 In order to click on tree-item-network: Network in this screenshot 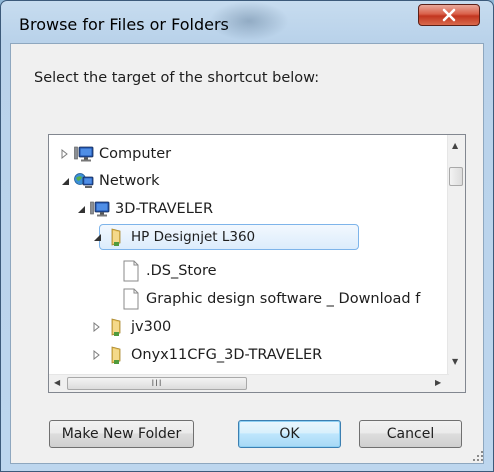, I will do `click(109, 181)`.